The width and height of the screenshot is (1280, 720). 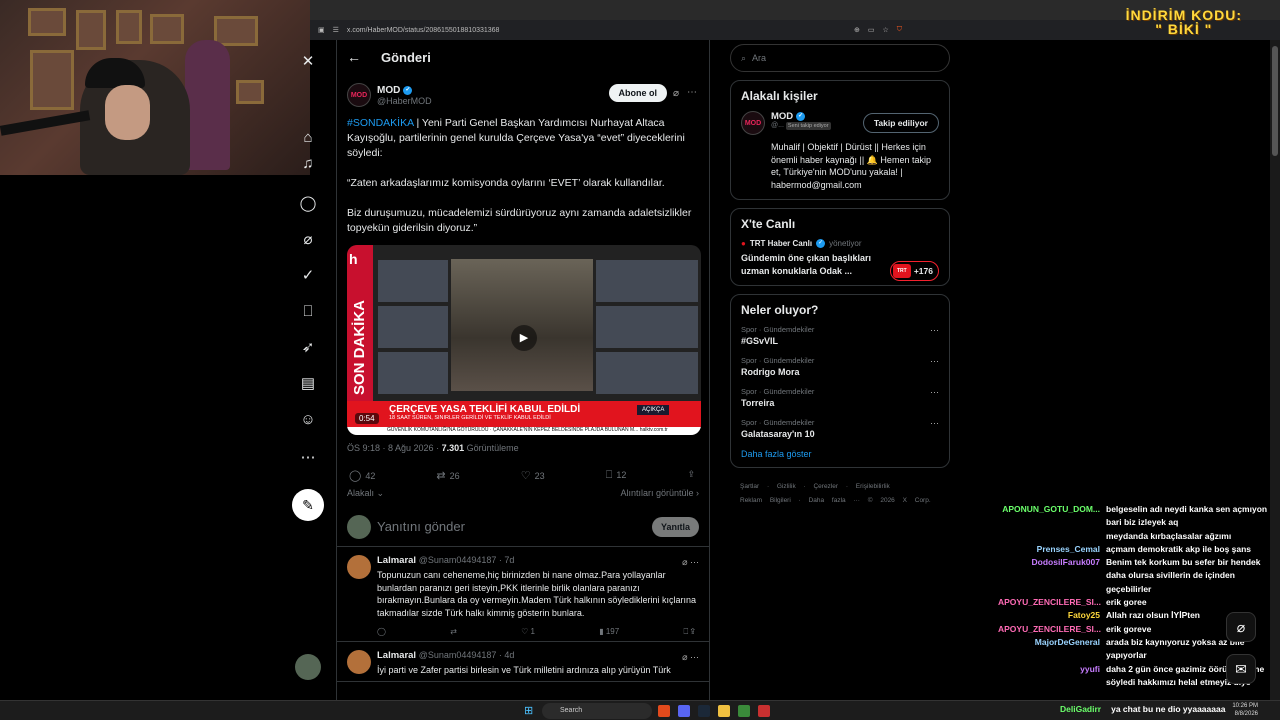 What do you see at coordinates (689, 632) in the screenshot?
I see `comment-bookmark-icon: ⎕ ⇪` at bounding box center [689, 632].